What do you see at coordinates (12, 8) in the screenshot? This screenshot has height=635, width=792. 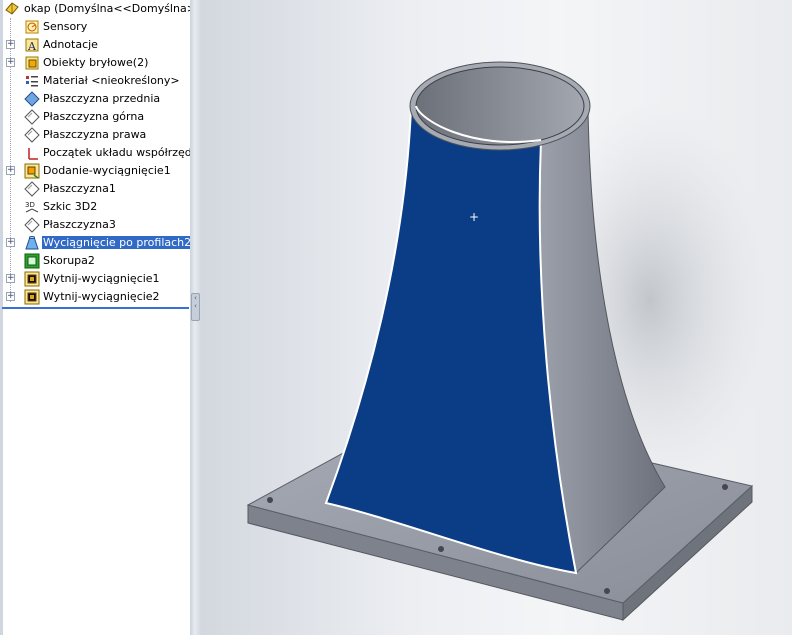 I see `part-icon` at bounding box center [12, 8].